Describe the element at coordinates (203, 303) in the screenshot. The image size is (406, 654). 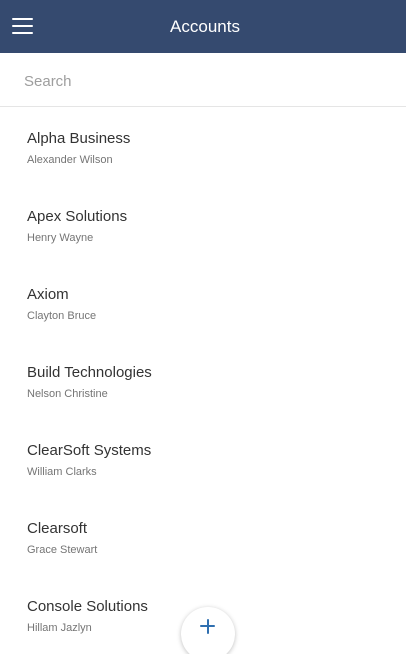
I see `list-item: Axiom Clayton Bruce` at that location.